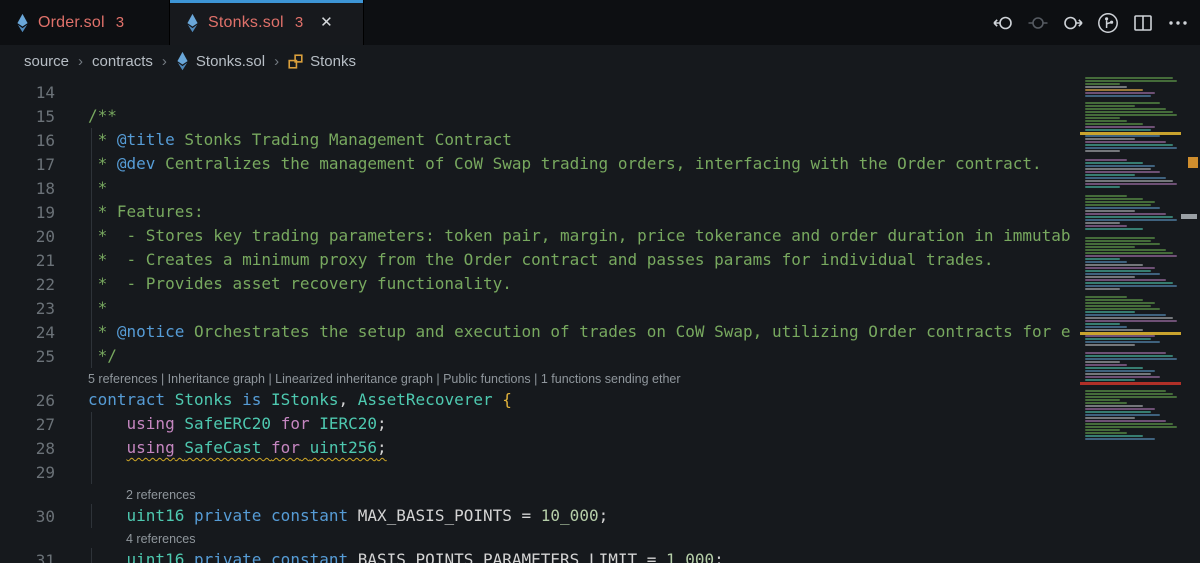 This screenshot has width=1200, height=563. Describe the element at coordinates (150, 423) in the screenshot. I see `code-token: using` at that location.